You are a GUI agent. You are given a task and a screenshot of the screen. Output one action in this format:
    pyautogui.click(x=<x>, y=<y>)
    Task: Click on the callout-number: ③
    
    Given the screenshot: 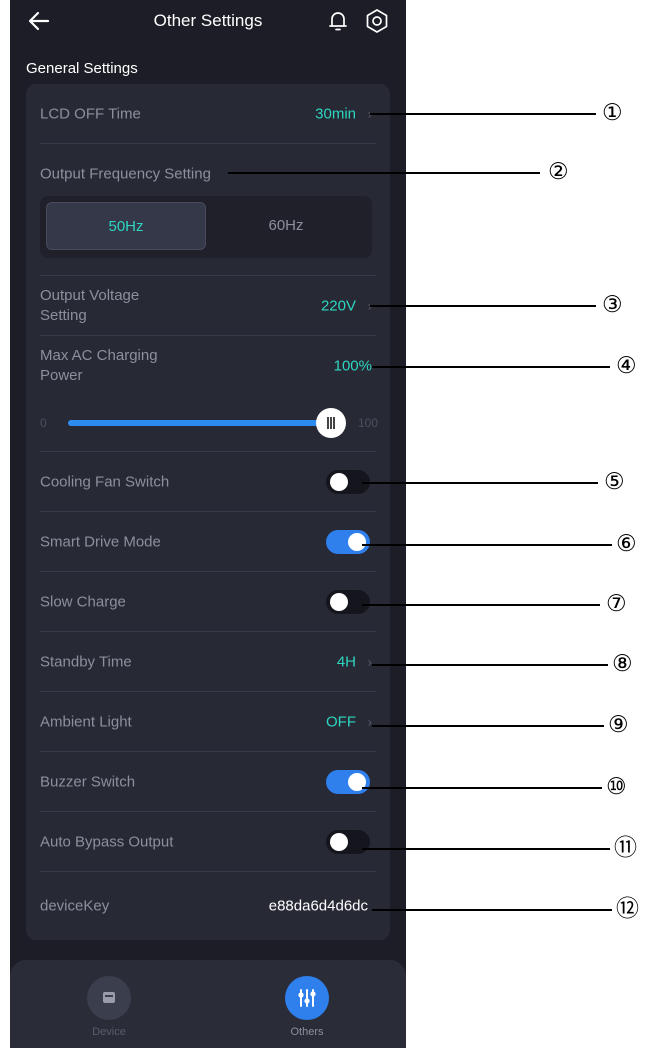 What is the action you would take?
    pyautogui.click(x=612, y=305)
    